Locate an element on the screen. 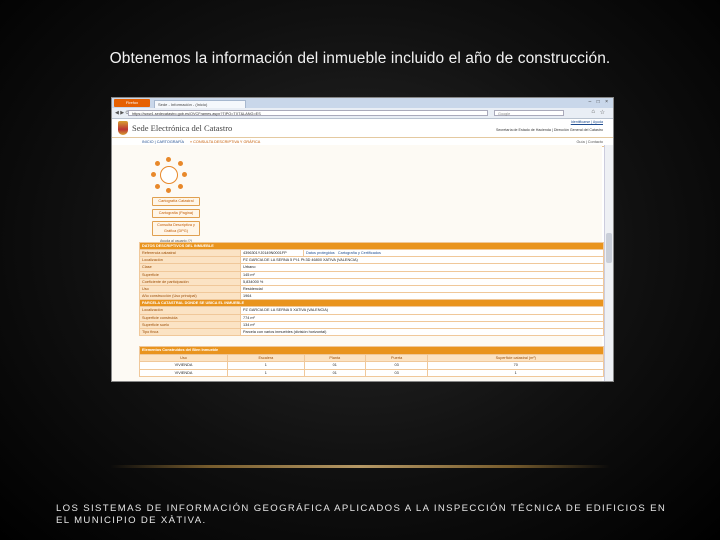  table-row: Clase Urbano is located at coordinates (371, 267).